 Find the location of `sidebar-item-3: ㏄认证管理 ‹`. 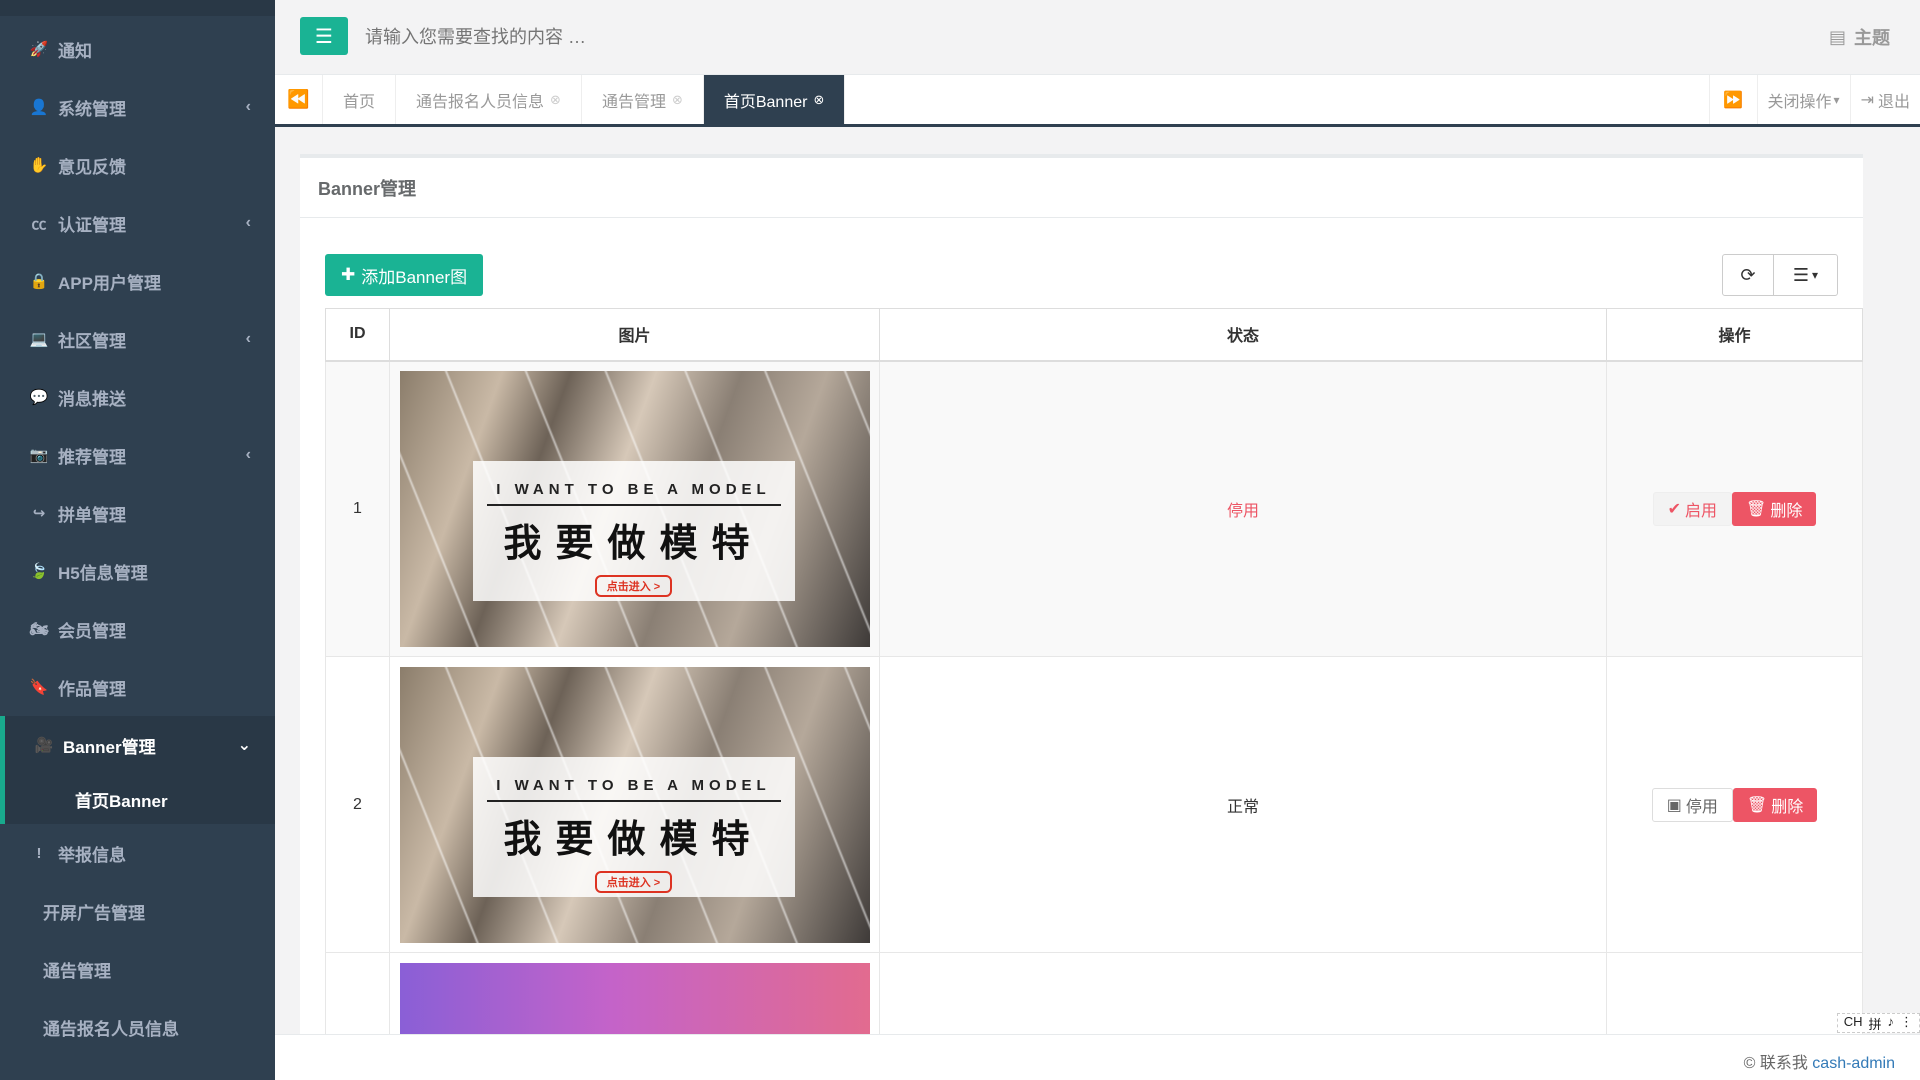

sidebar-item-3: ㏄认证管理 ‹ is located at coordinates (137, 223).